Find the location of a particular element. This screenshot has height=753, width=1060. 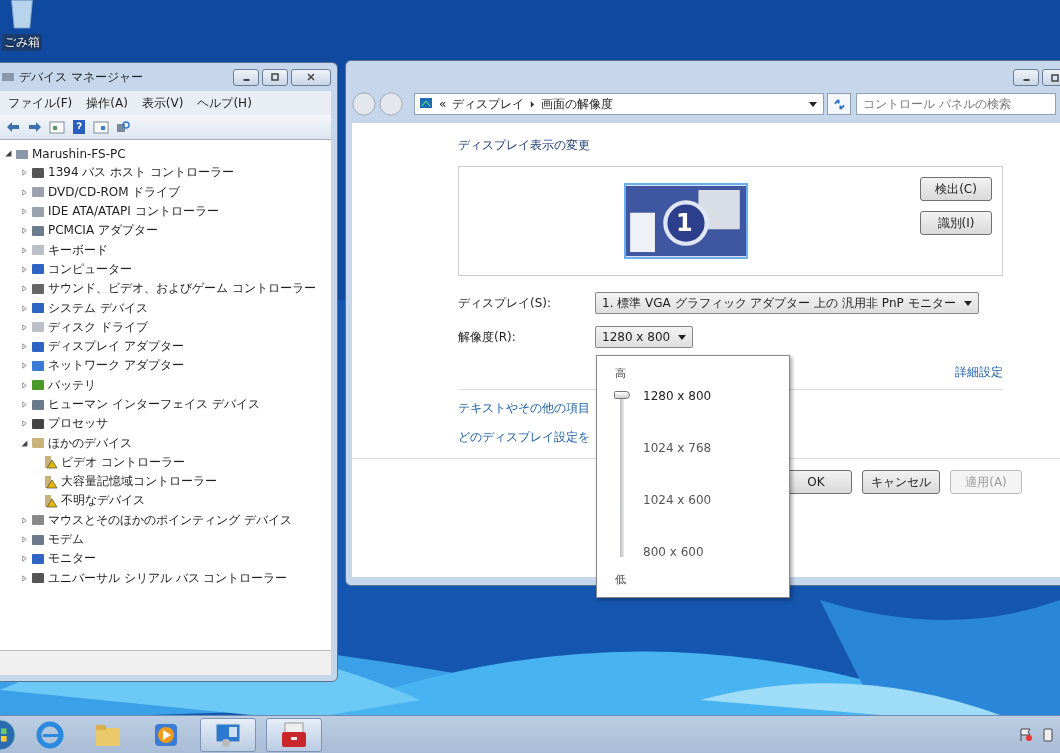

tree-item: コンピューター is located at coordinates (90, 269).